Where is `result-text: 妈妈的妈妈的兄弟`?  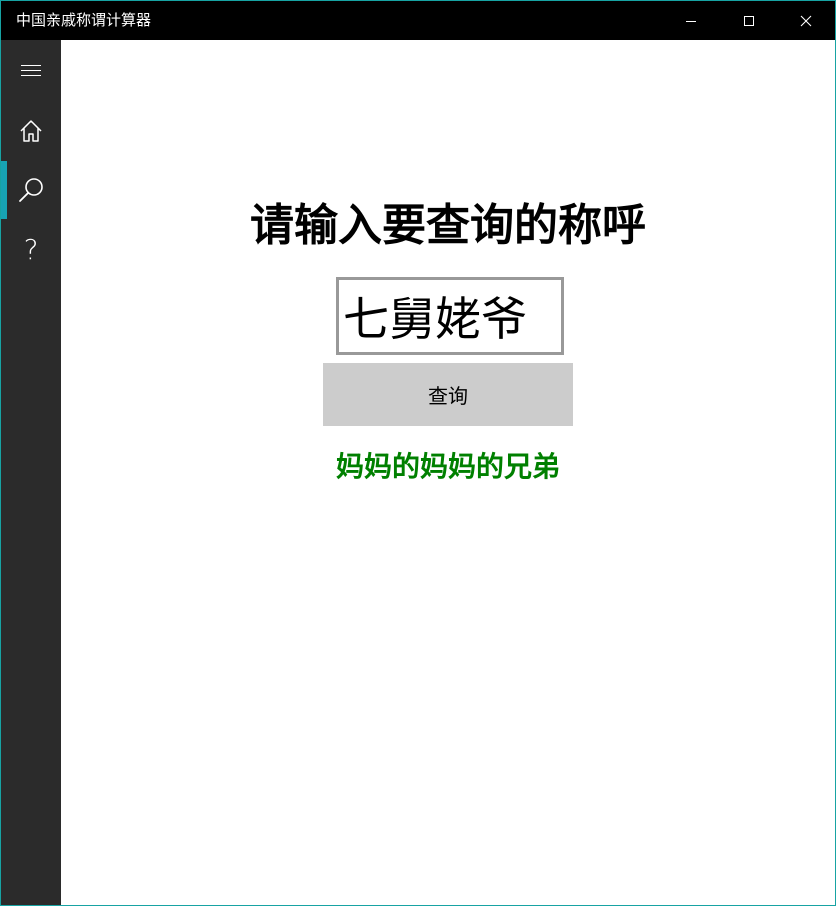 result-text: 妈妈的妈妈的兄弟 is located at coordinates (447, 466).